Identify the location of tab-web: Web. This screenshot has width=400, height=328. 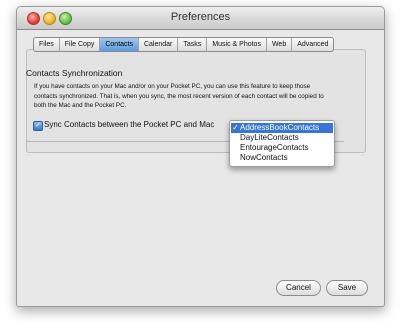
(280, 44).